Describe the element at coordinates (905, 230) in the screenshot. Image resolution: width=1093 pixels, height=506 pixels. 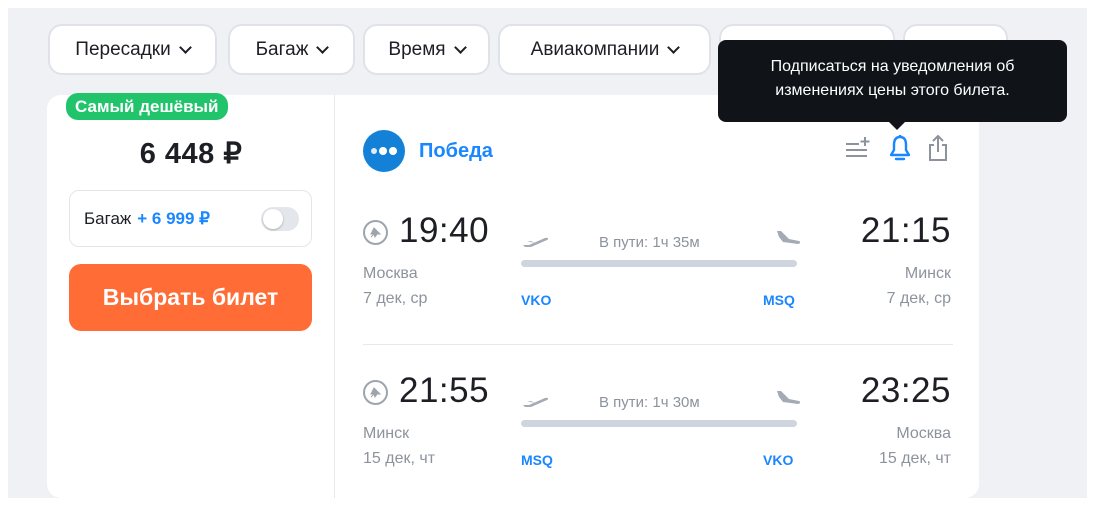
I see `arrival-time: 21:15` at that location.